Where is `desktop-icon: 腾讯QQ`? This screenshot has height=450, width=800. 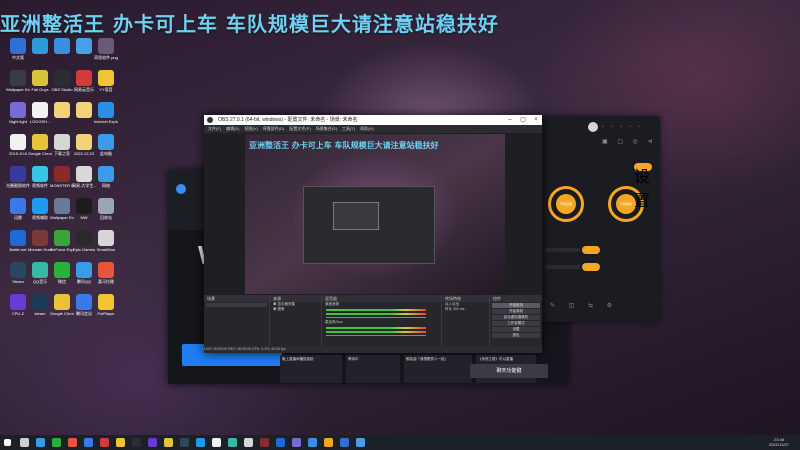
desktop-icon: 腾讯QQ is located at coordinates (84, 280).